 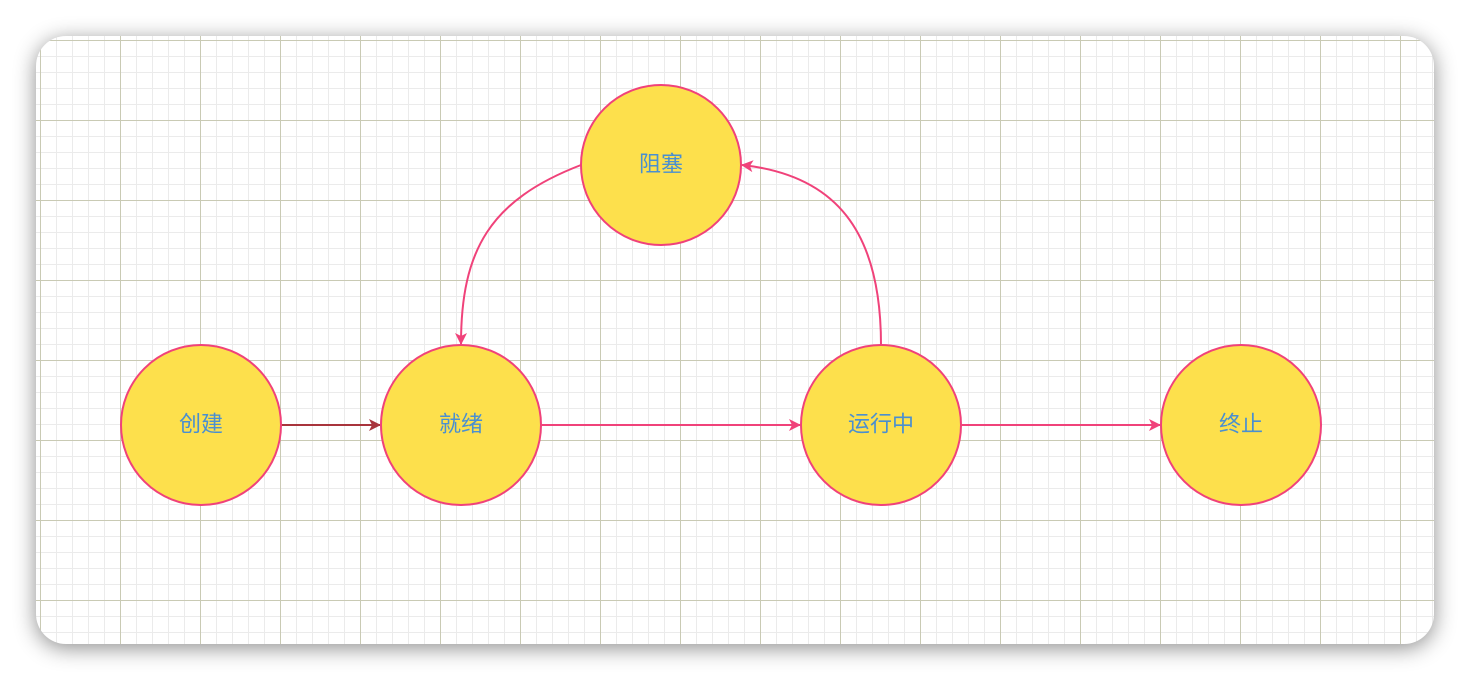 I want to click on node-create: 创建, so click(x=201, y=425).